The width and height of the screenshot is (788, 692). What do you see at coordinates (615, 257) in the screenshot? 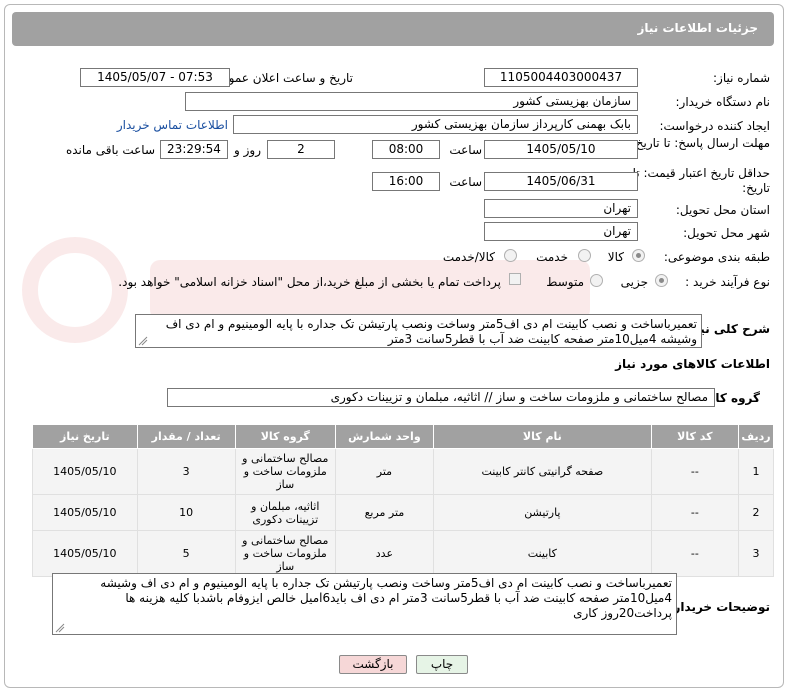
I see `category-goods-label: کالا` at bounding box center [615, 257].